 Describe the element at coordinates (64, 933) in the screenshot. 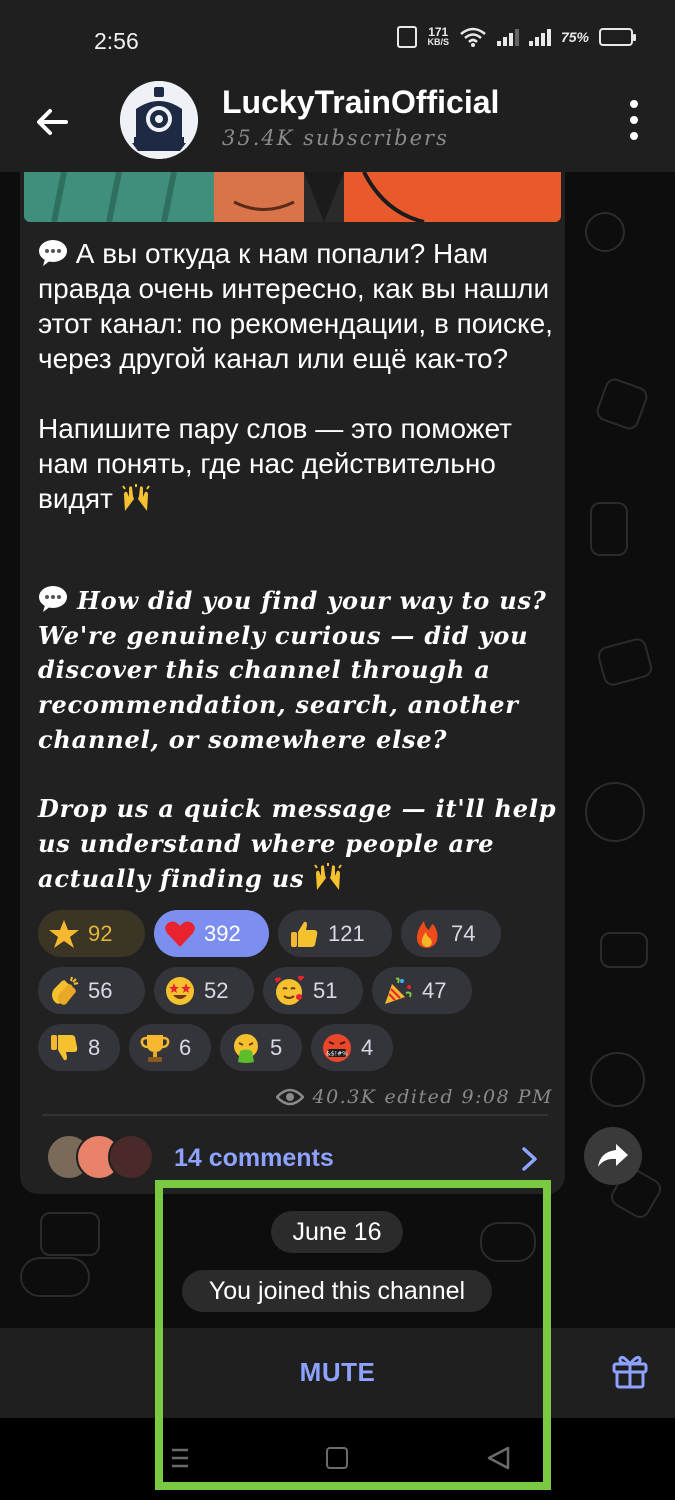

I see `star-icon` at that location.